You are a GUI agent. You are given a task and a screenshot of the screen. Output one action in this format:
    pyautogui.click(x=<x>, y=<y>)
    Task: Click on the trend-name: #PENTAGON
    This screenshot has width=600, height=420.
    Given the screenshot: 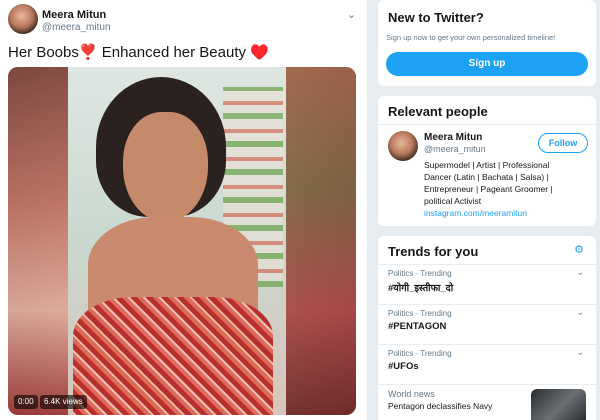 What is the action you would take?
    pyautogui.click(x=417, y=326)
    